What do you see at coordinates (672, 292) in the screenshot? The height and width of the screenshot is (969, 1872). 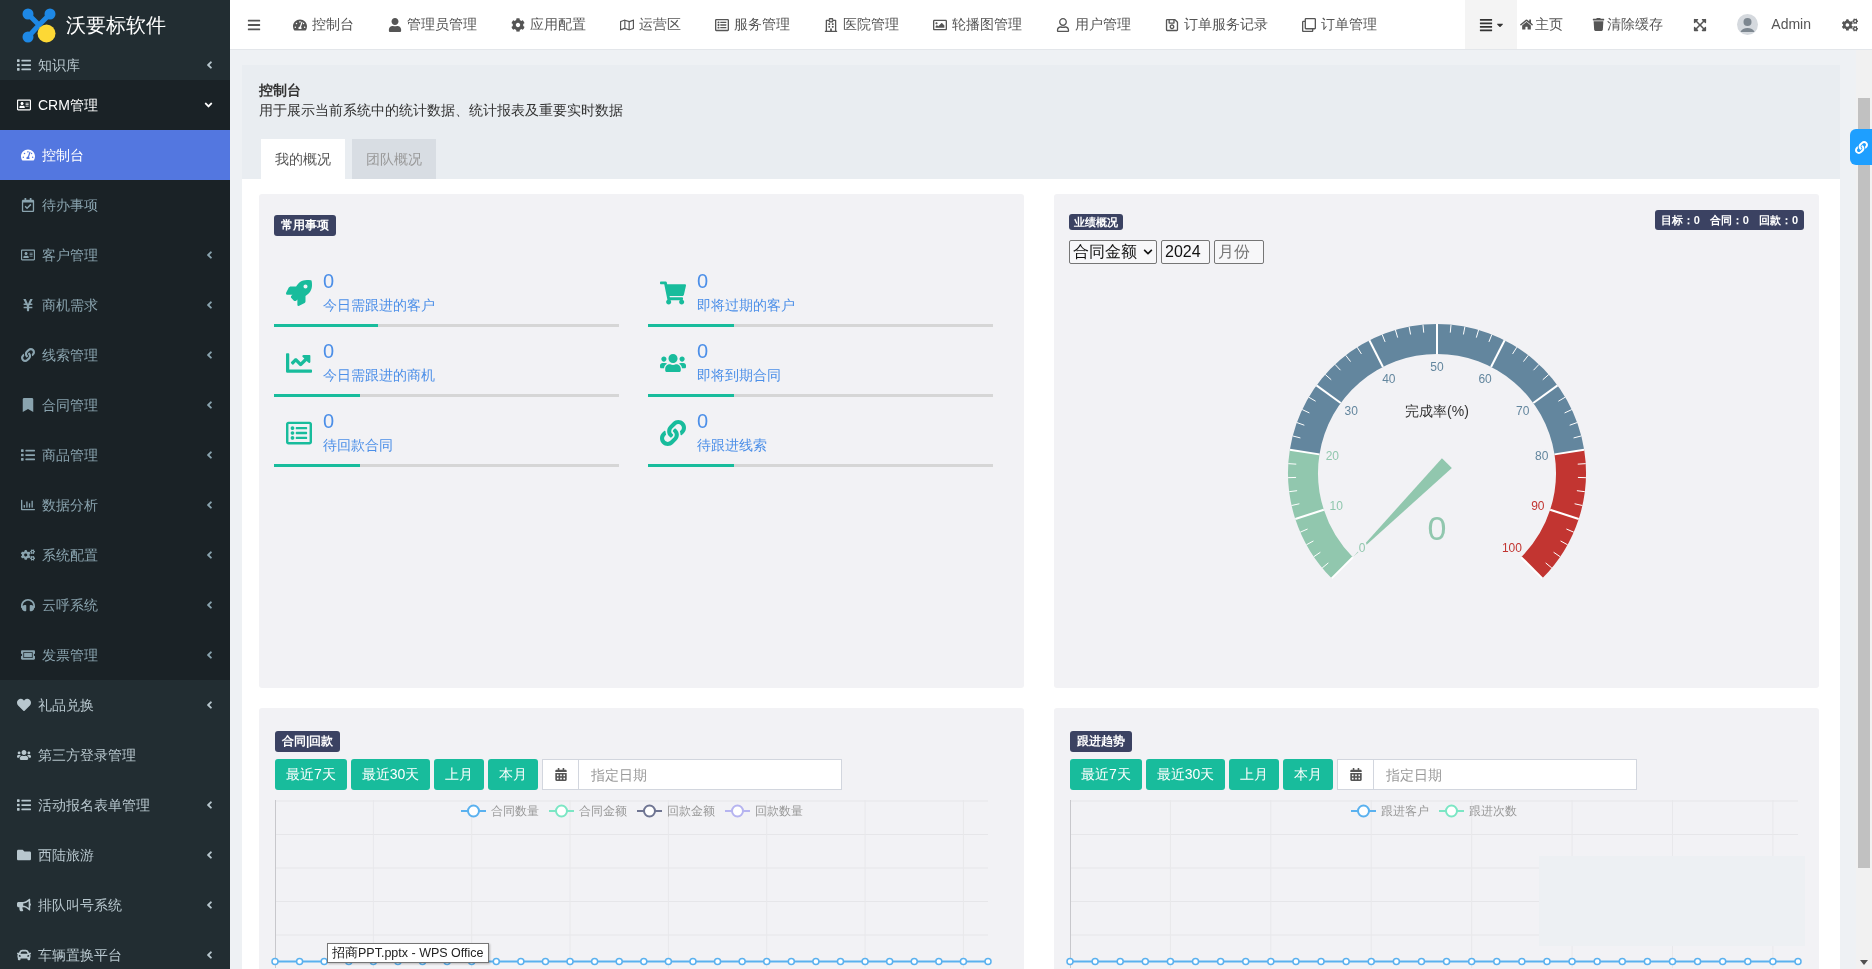 I see `cart-icon` at bounding box center [672, 292].